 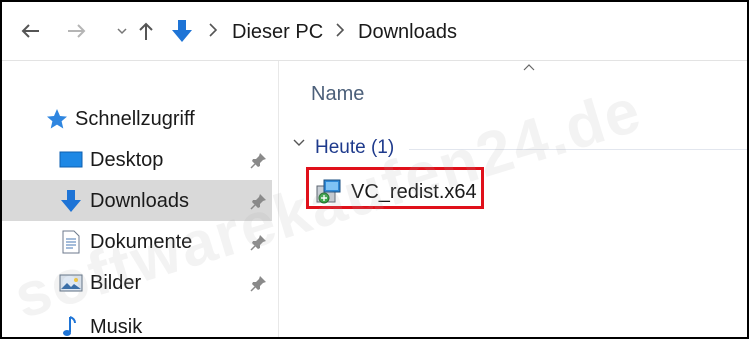 I want to click on pictures-icon, so click(x=71, y=283).